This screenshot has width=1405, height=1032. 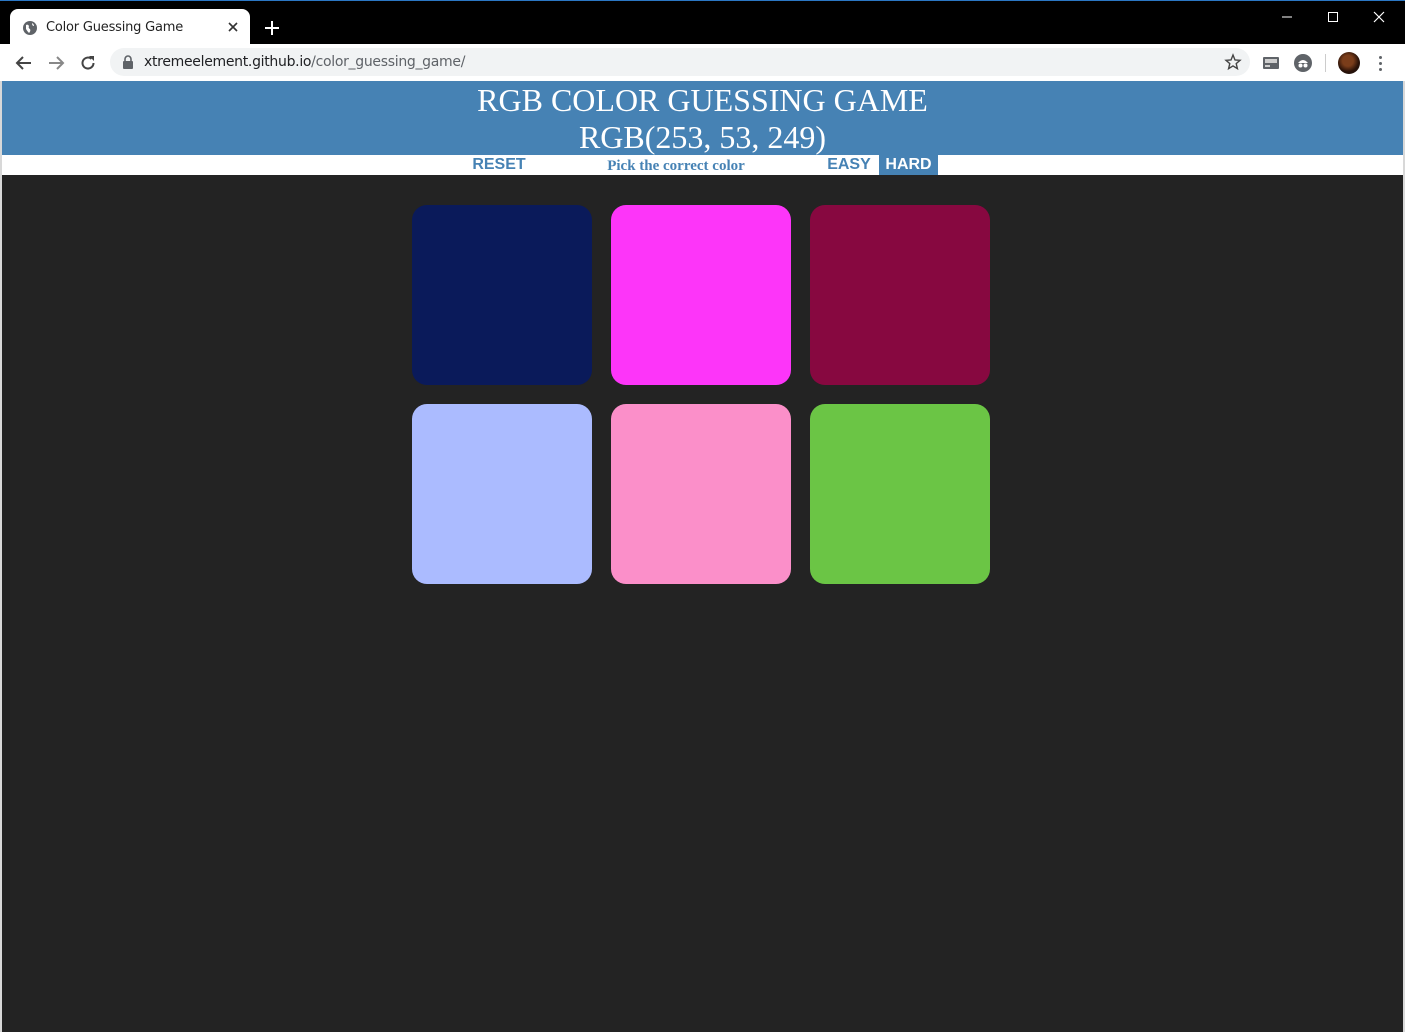 I want to click on lock-icon, so click(x=128, y=62).